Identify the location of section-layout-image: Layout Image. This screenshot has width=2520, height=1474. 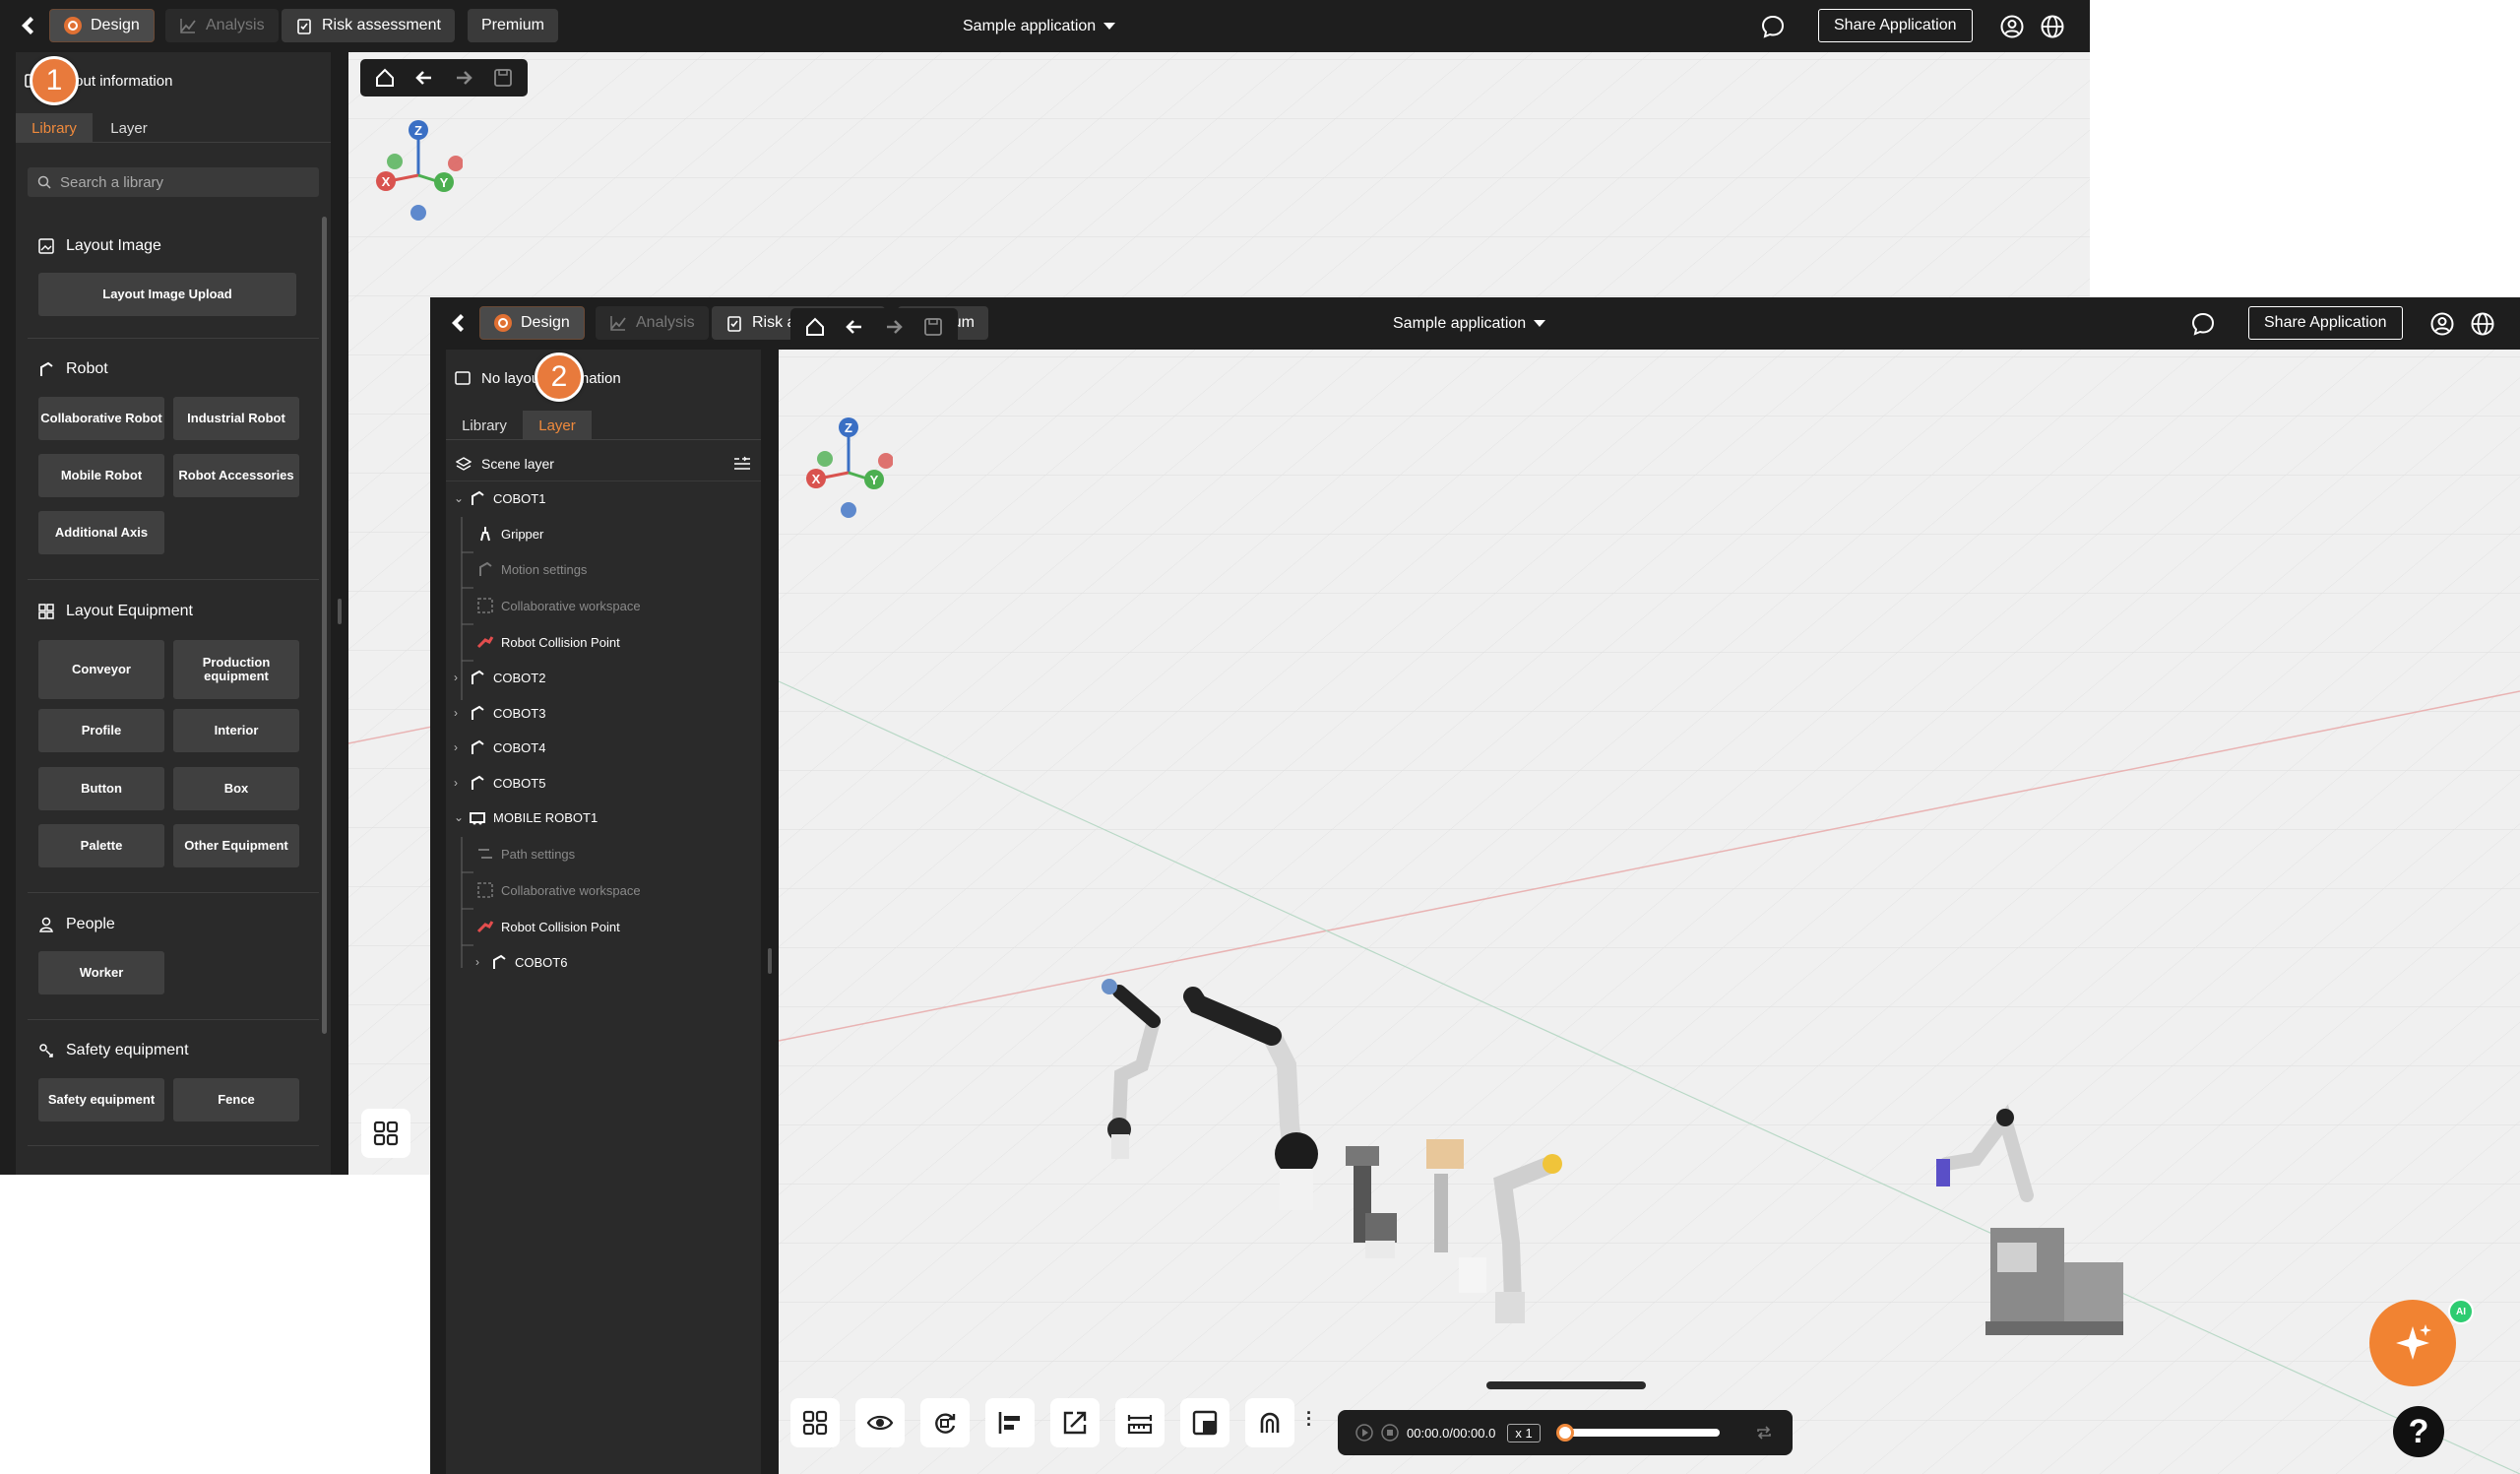
(99, 246).